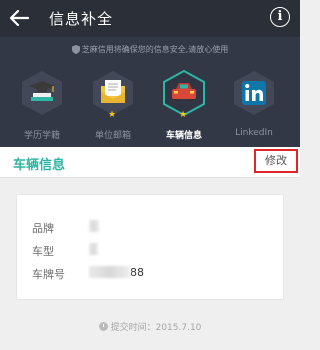  I want to click on submit-time: 提交时间：2015.7.10, so click(150, 326).